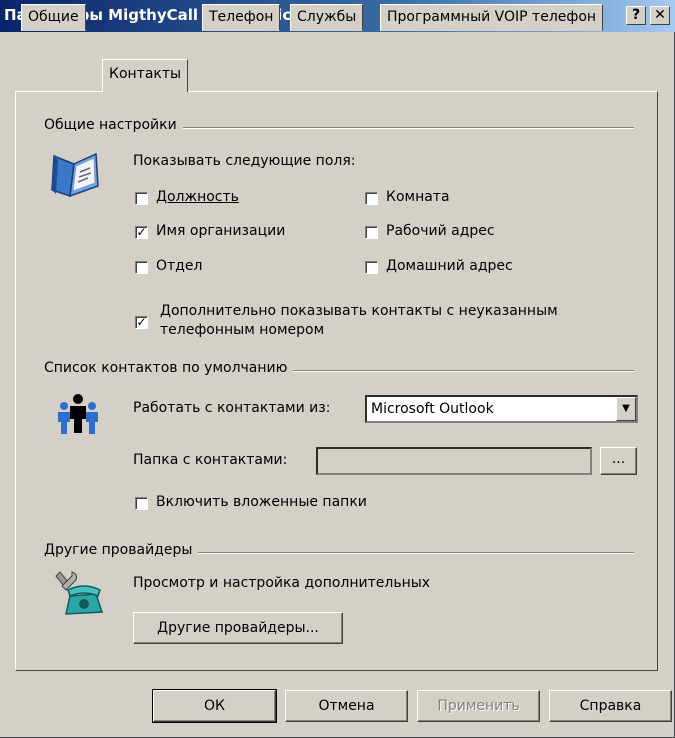 Image resolution: width=675 pixels, height=738 pixels. I want to click on include-subfolders-label: Включить вложенные папки, so click(261, 502).